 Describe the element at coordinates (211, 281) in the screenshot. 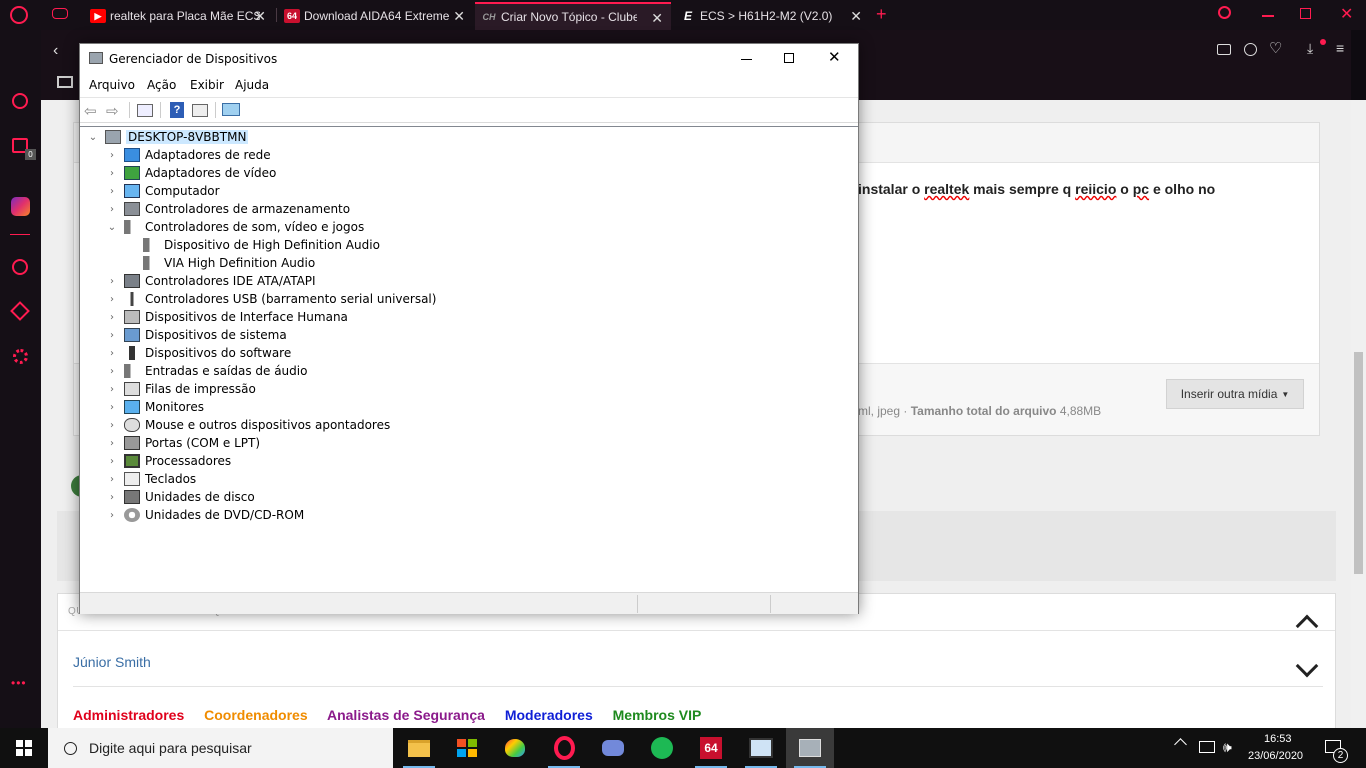

I see `tree-node: › Controladores IDE ATA/ATAPI` at that location.